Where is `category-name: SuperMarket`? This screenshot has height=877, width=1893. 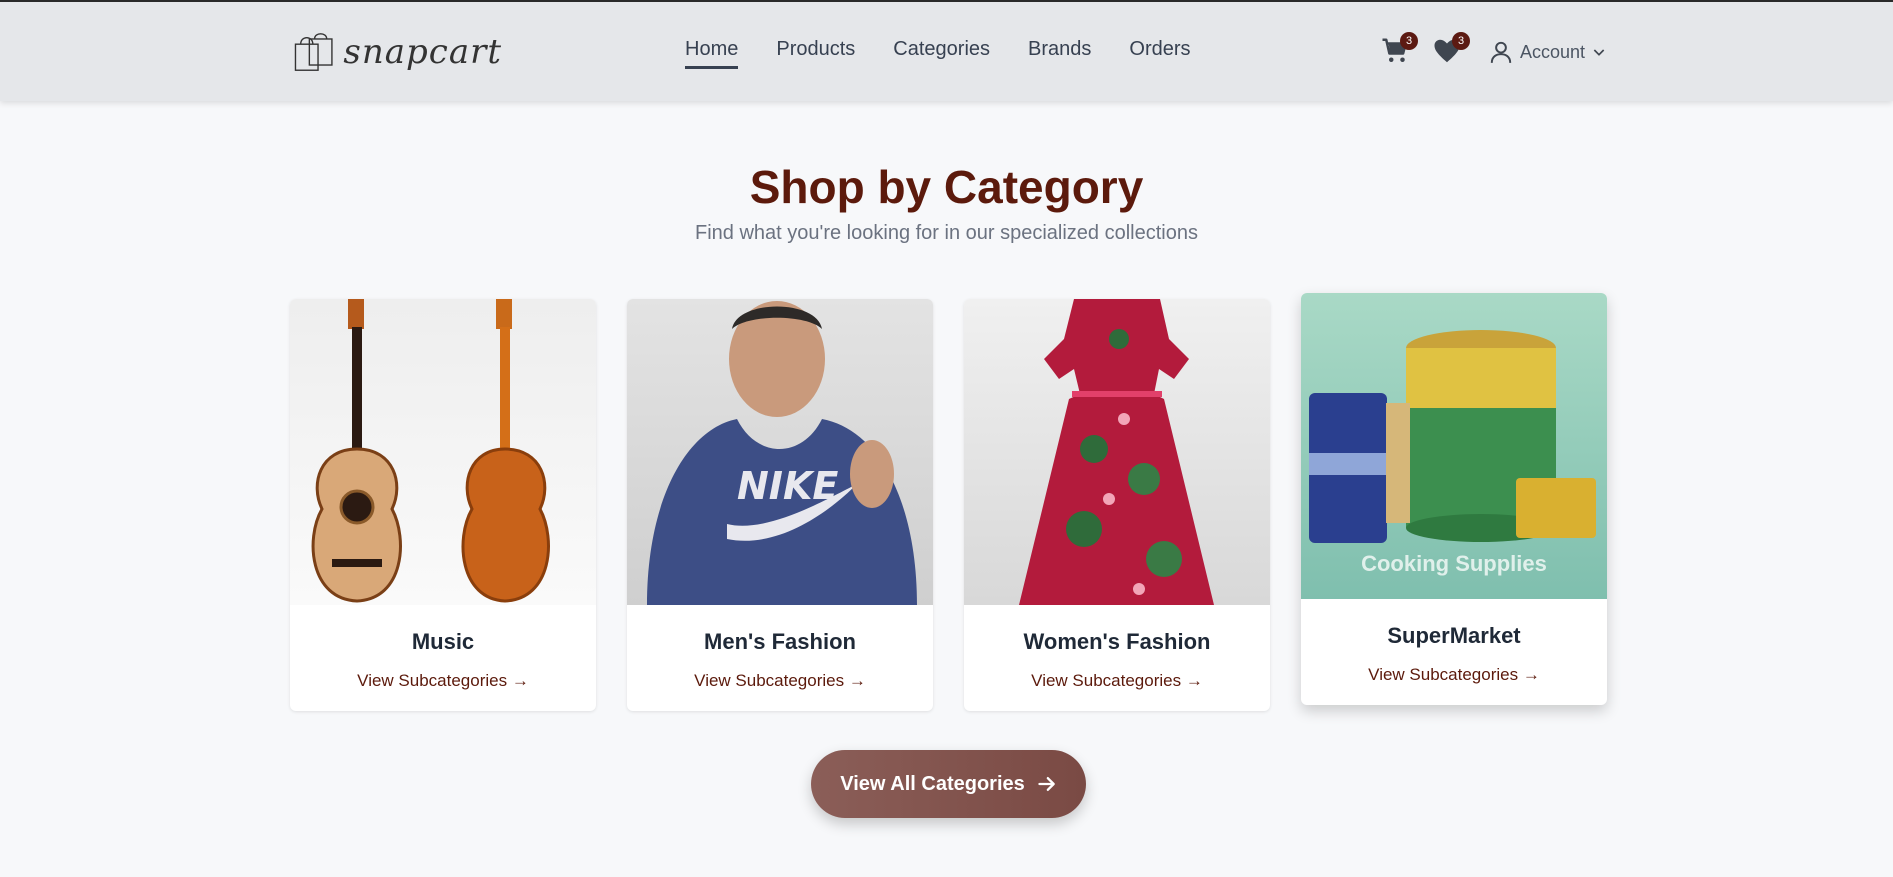 category-name: SuperMarket is located at coordinates (1454, 635).